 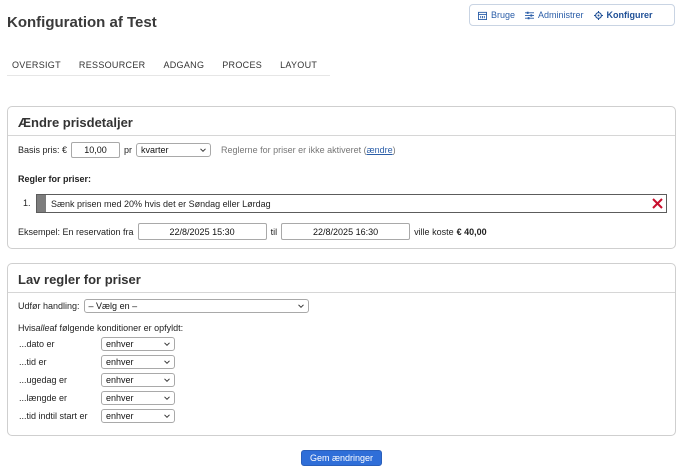 What do you see at coordinates (657, 203) in the screenshot?
I see `delete-rule-icon` at bounding box center [657, 203].